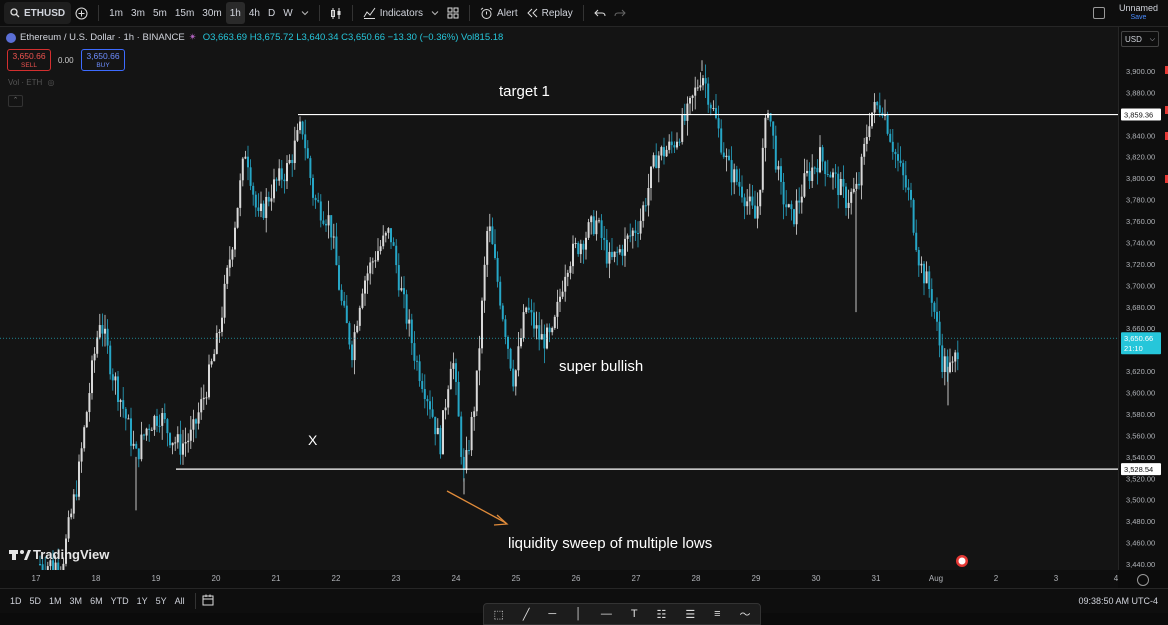  Describe the element at coordinates (254, 13) in the screenshot. I see `timeframe-4h: 4h` at that location.